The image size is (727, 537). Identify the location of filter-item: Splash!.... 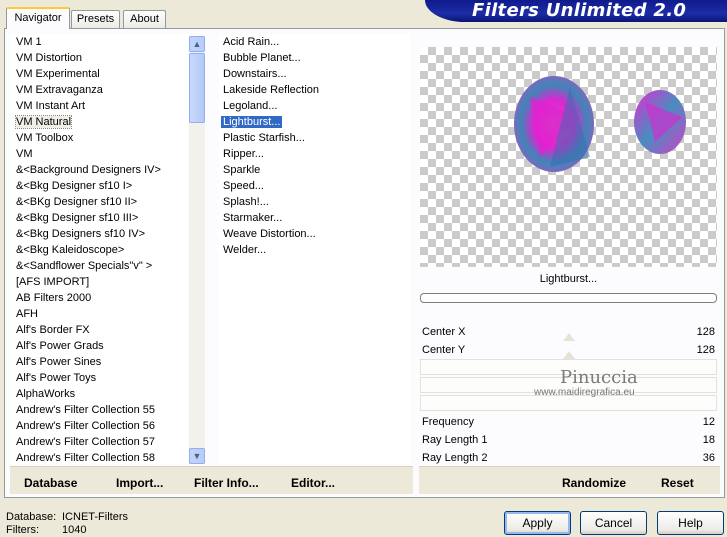
(315, 202).